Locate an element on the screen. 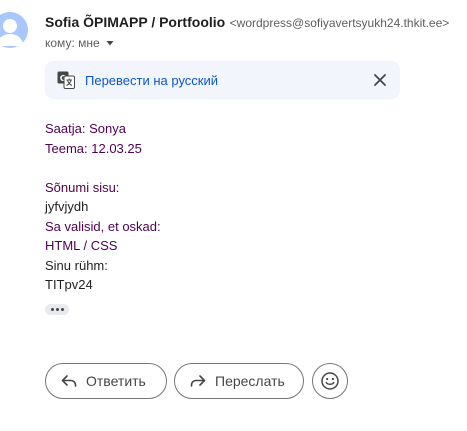  recipient-label: кому: мне is located at coordinates (72, 43).